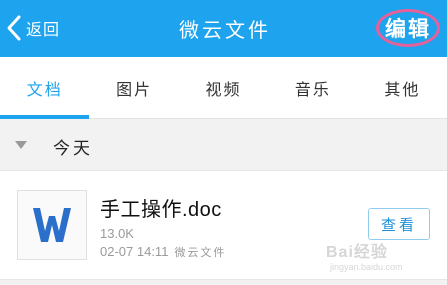  Describe the element at coordinates (14, 28) in the screenshot. I see `chevron-left-icon` at that location.